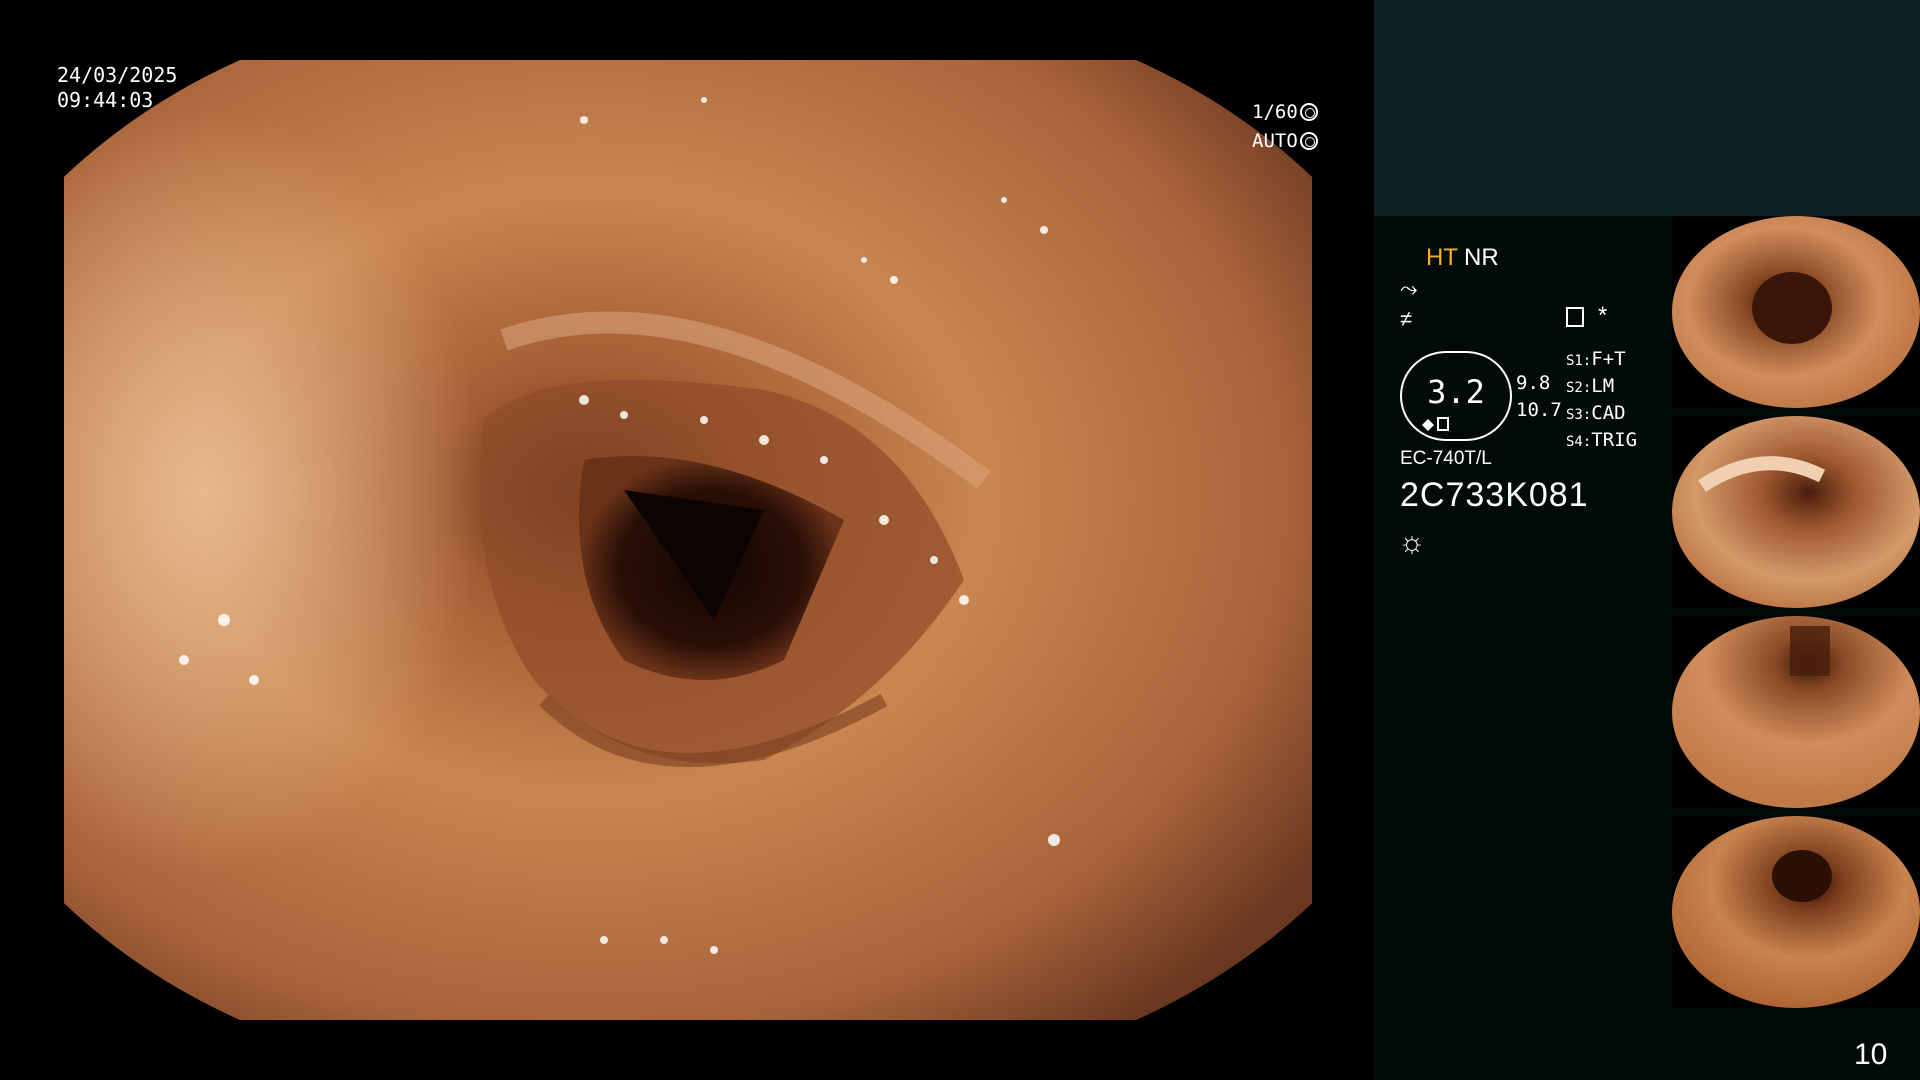 This screenshot has width=1920, height=1080. Describe the element at coordinates (1435, 424) in the screenshot. I see `gauge-marker-icon` at that location.